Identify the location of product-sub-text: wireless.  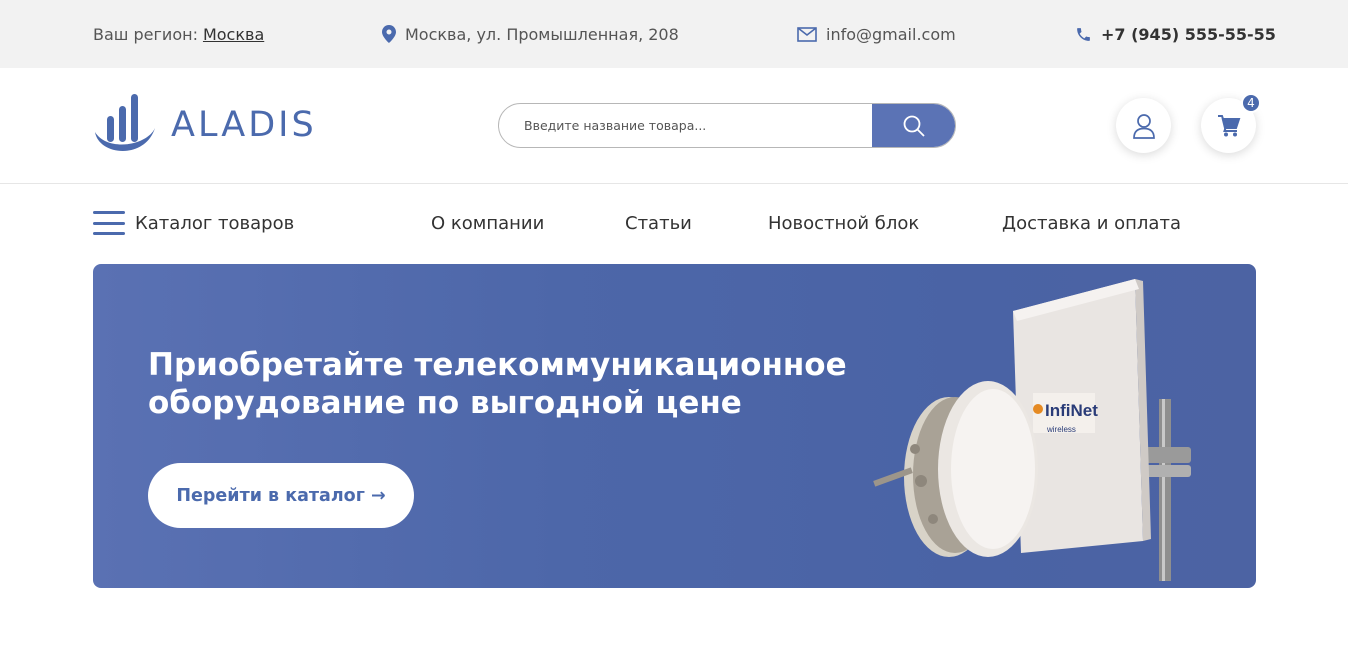
(1061, 429).